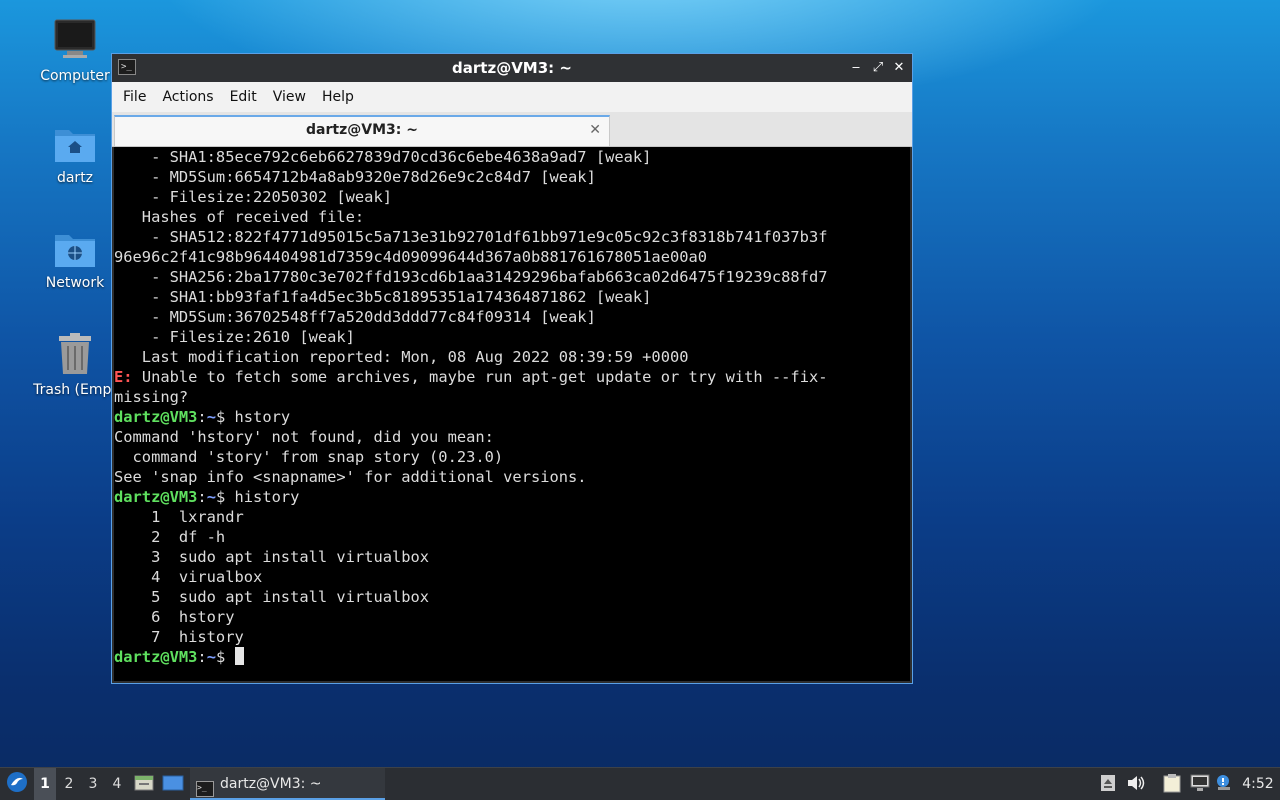 The image size is (1280, 800). I want to click on notification-button, so click(1224, 784).